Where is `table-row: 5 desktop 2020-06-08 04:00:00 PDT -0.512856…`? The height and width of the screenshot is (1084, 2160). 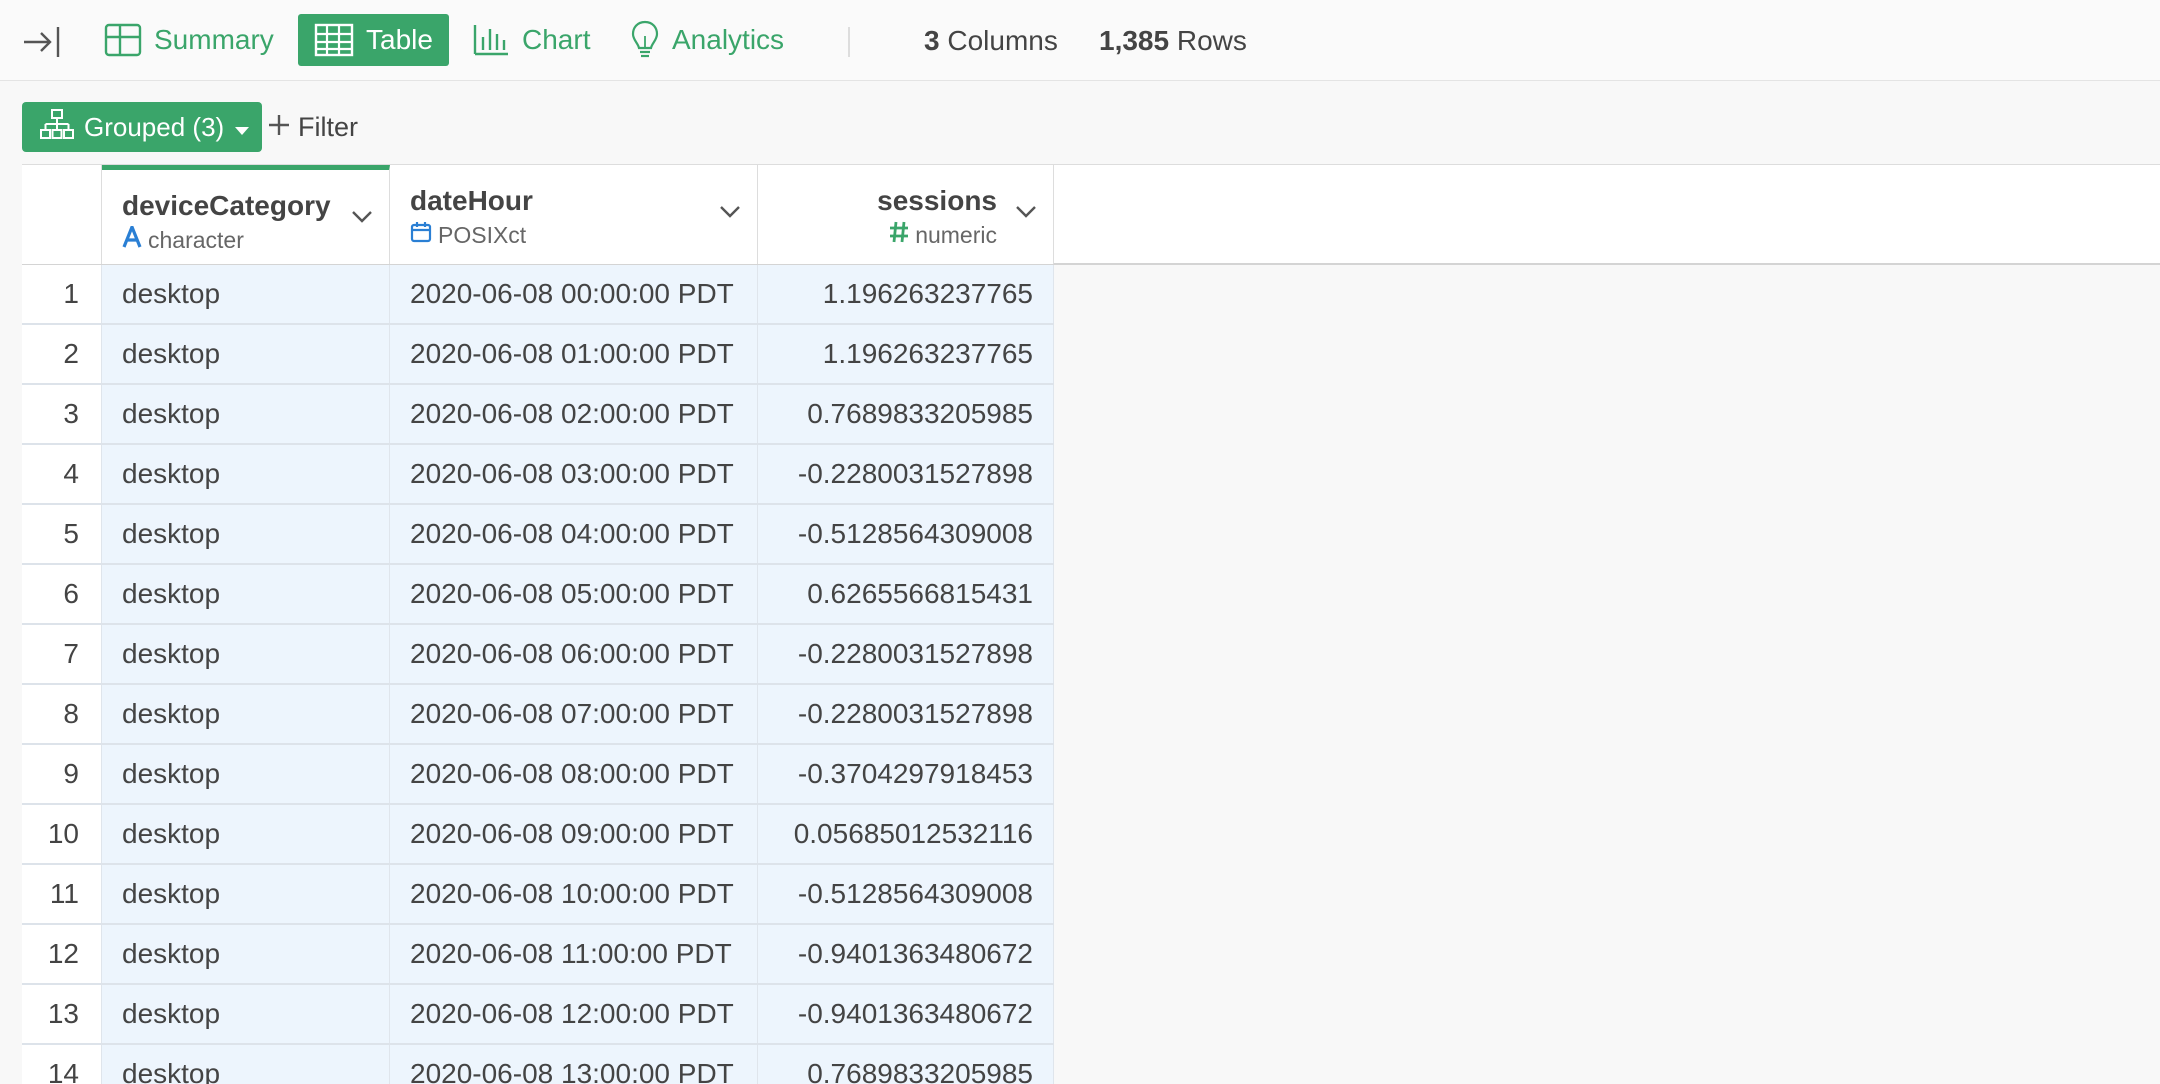
table-row: 5 desktop 2020-06-08 04:00:00 PDT -0.512856… is located at coordinates (538, 535).